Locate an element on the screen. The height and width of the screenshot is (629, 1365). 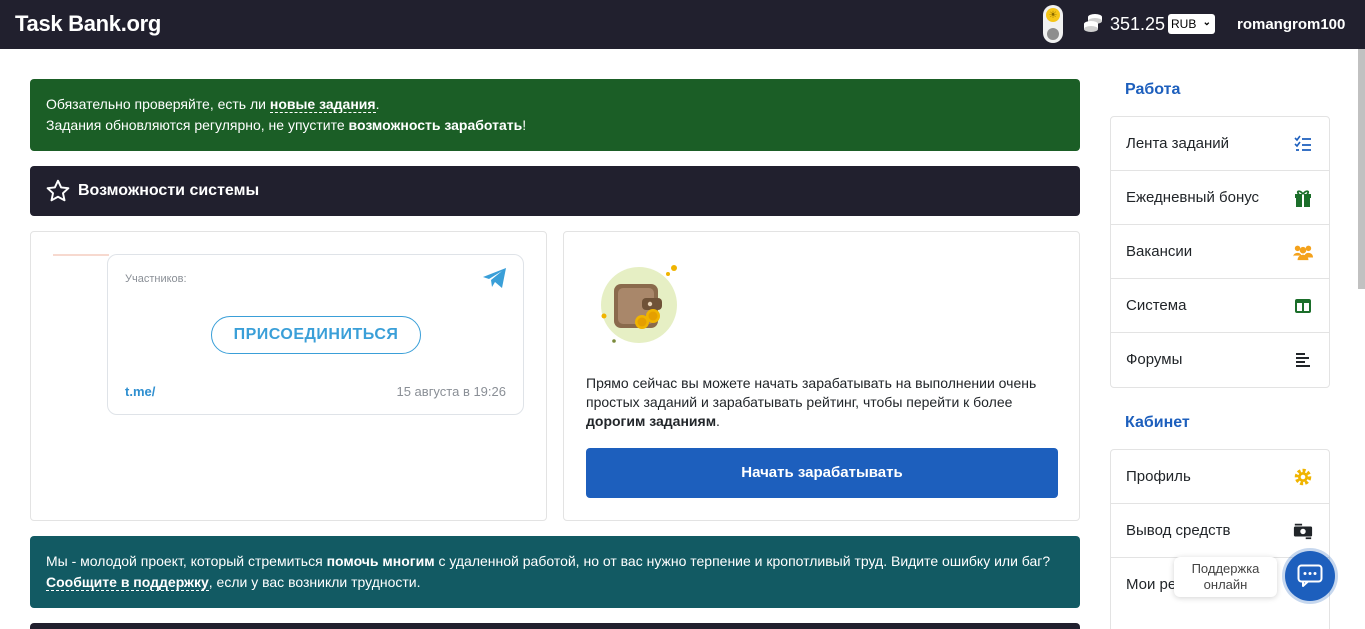
chevron-down-icon: ⌄ is located at coordinates (1206, 22).